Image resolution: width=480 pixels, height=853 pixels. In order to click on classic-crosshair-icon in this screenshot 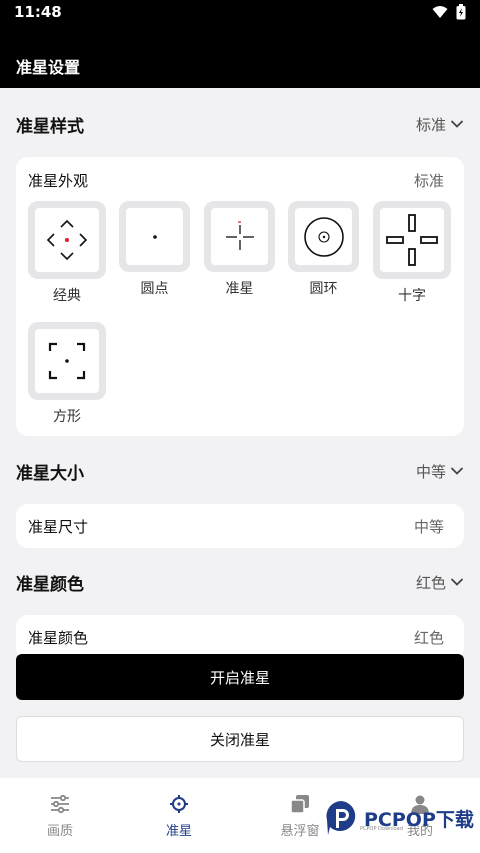, I will do `click(67, 240)`.